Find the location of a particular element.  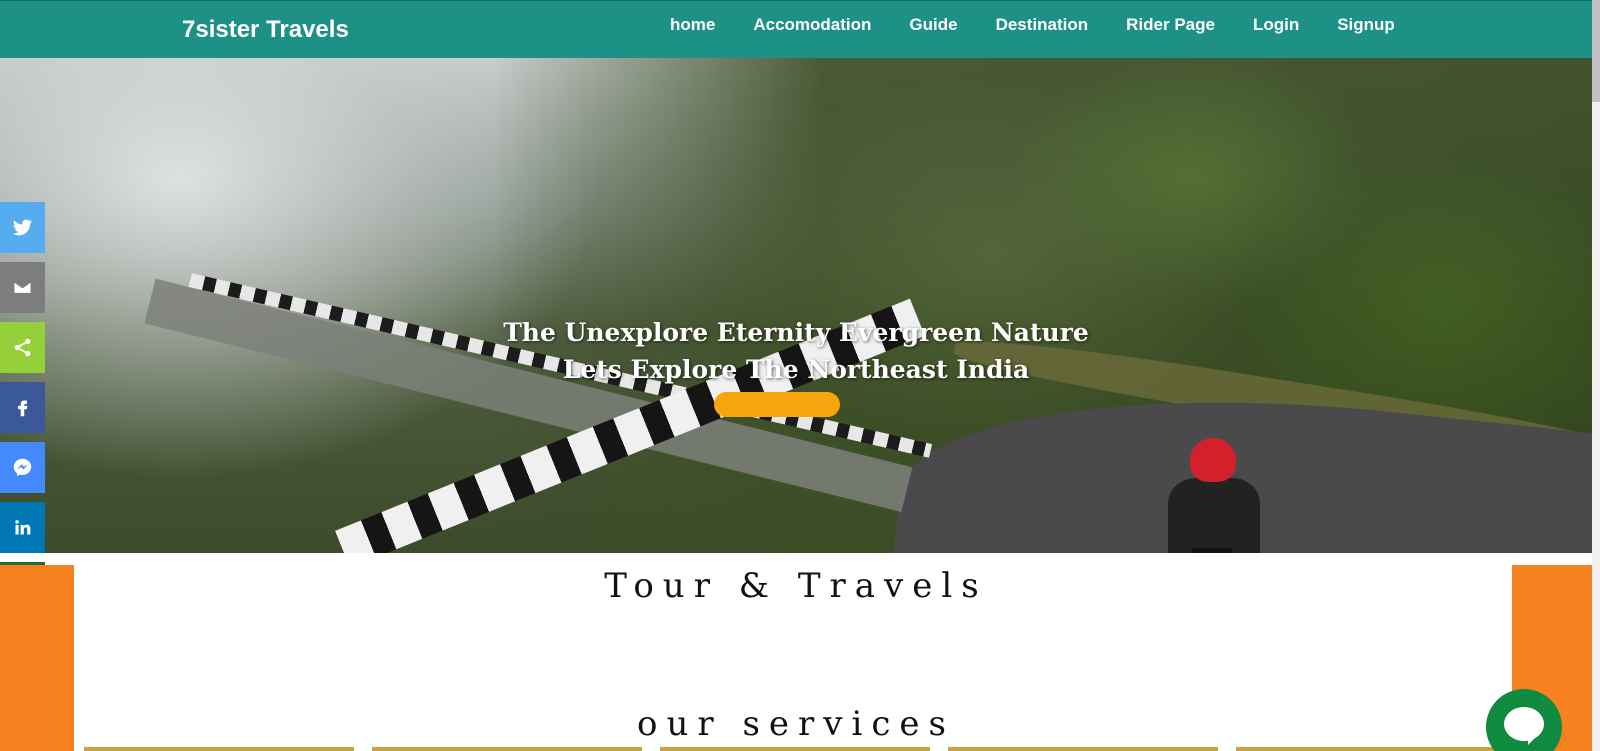

facebook-share-button is located at coordinates (22, 407).